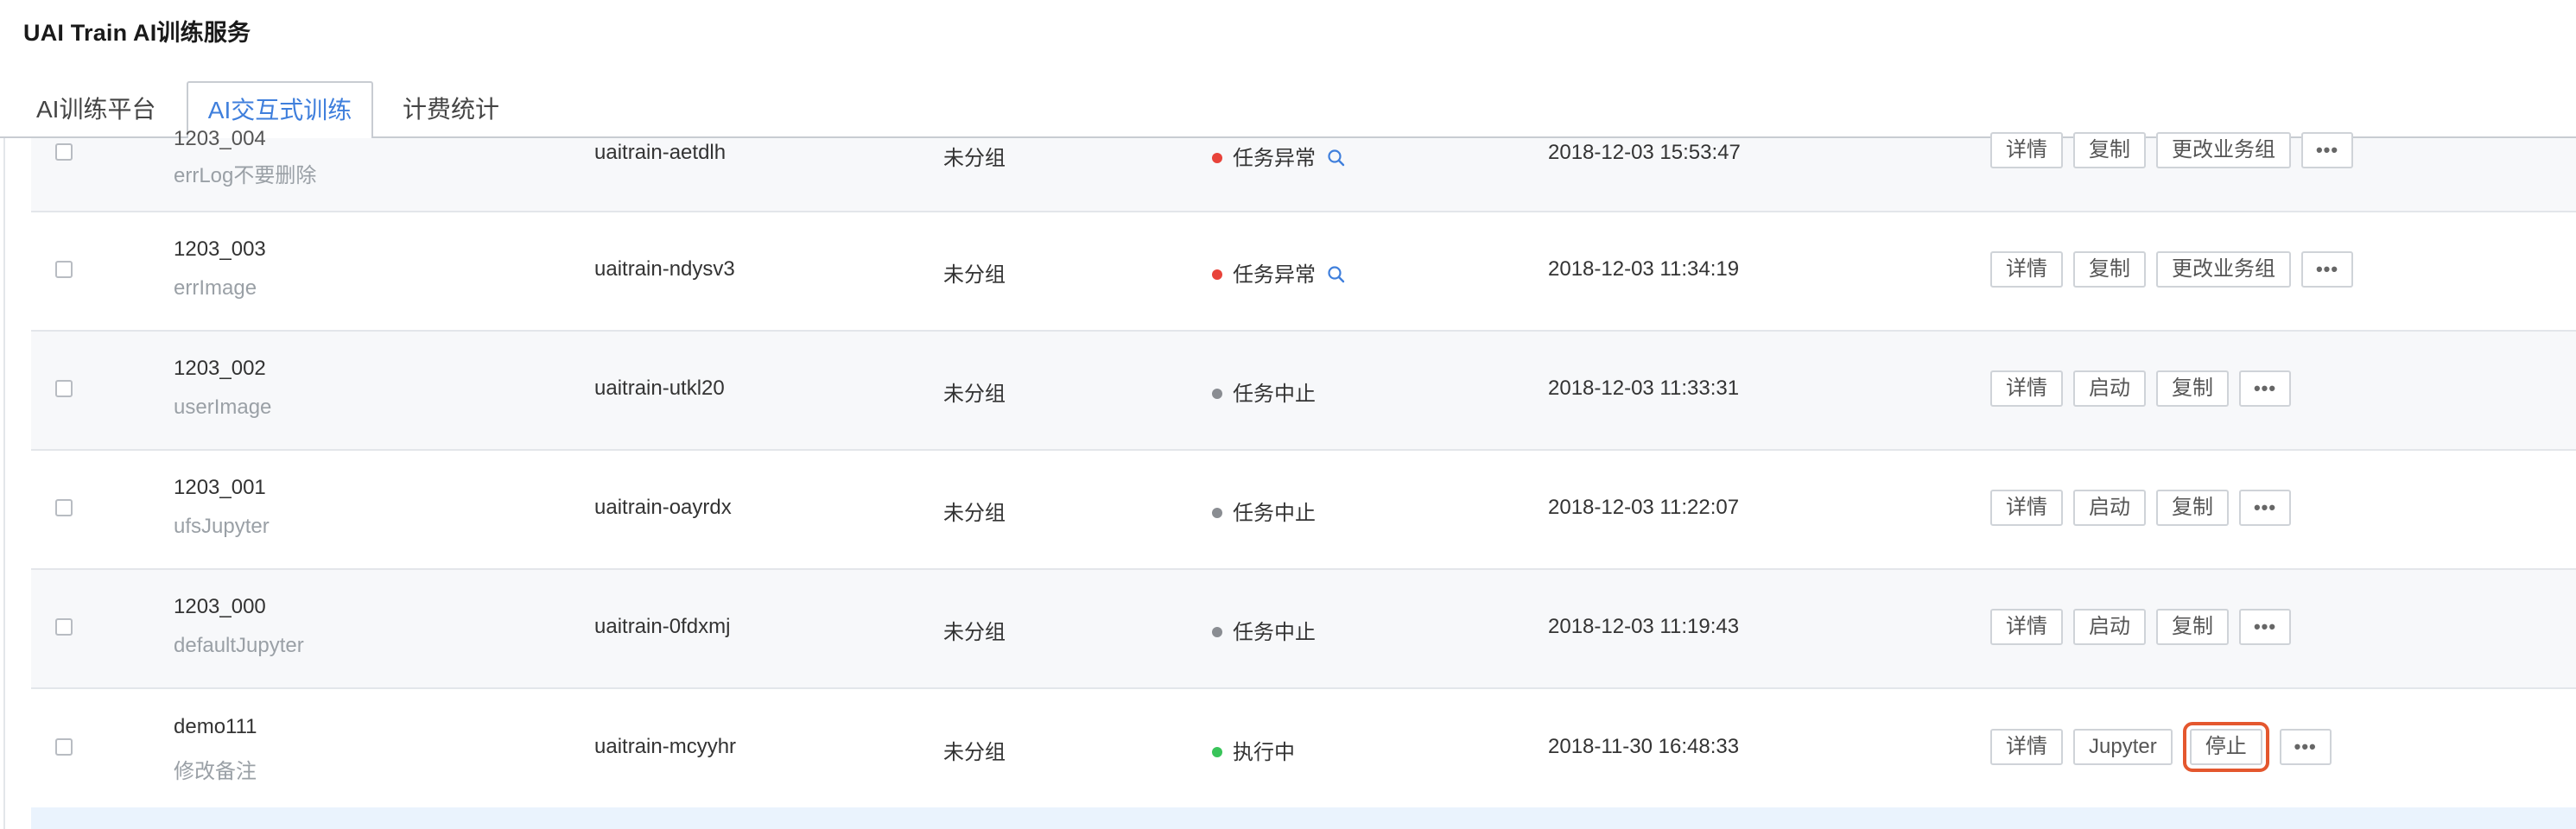  I want to click on stop-button: 停止, so click(2225, 747).